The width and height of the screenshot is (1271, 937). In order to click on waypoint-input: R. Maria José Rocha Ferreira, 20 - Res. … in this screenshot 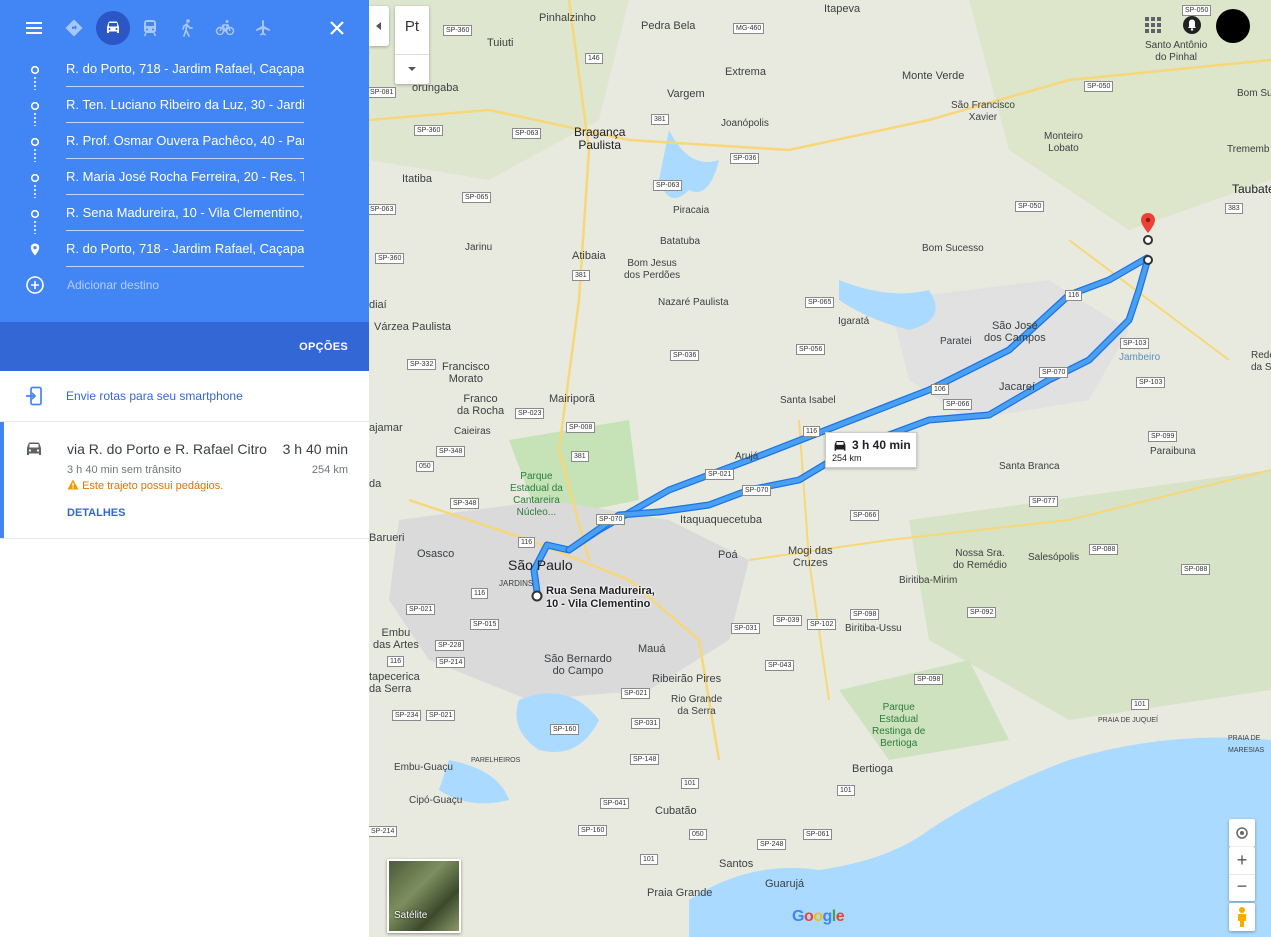, I will do `click(185, 179)`.